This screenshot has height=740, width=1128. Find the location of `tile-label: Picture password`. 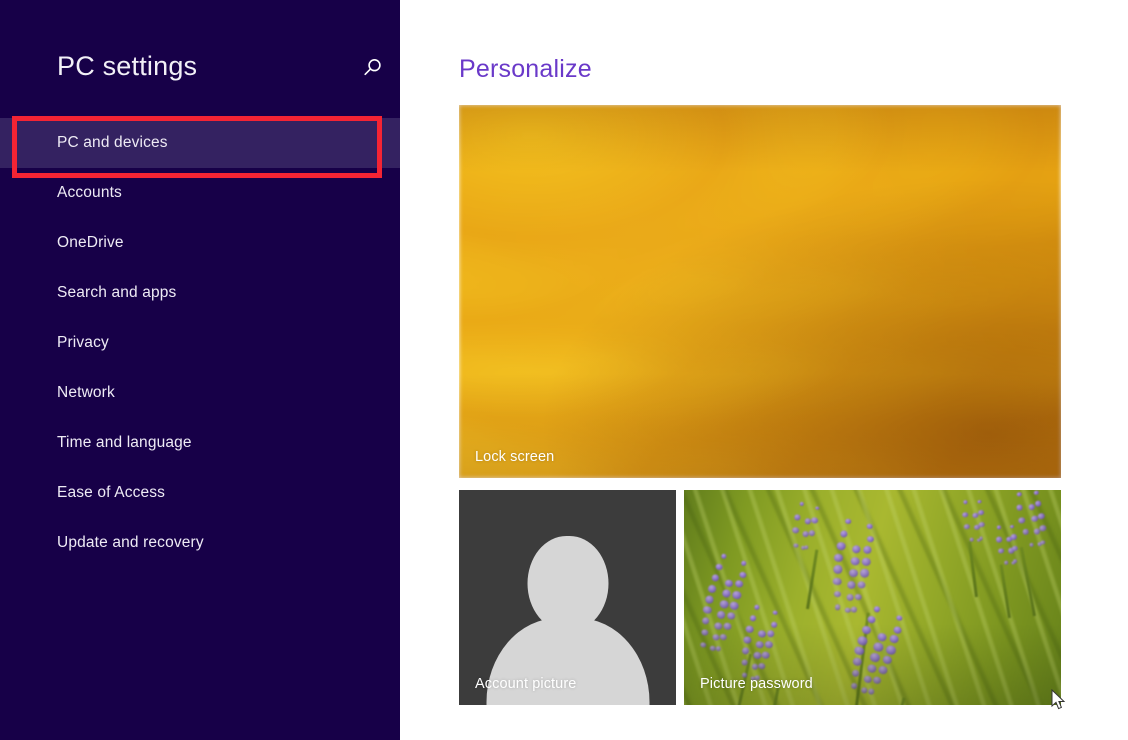

tile-label: Picture password is located at coordinates (756, 684).